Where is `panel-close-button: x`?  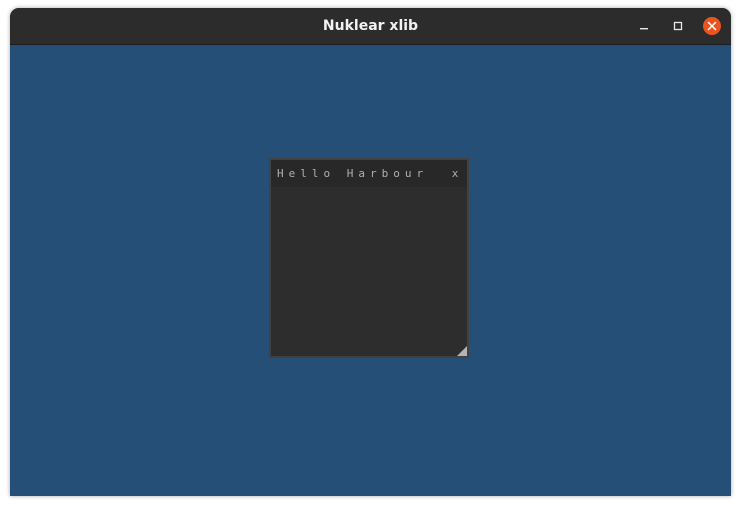 panel-close-button: x is located at coordinates (455, 173).